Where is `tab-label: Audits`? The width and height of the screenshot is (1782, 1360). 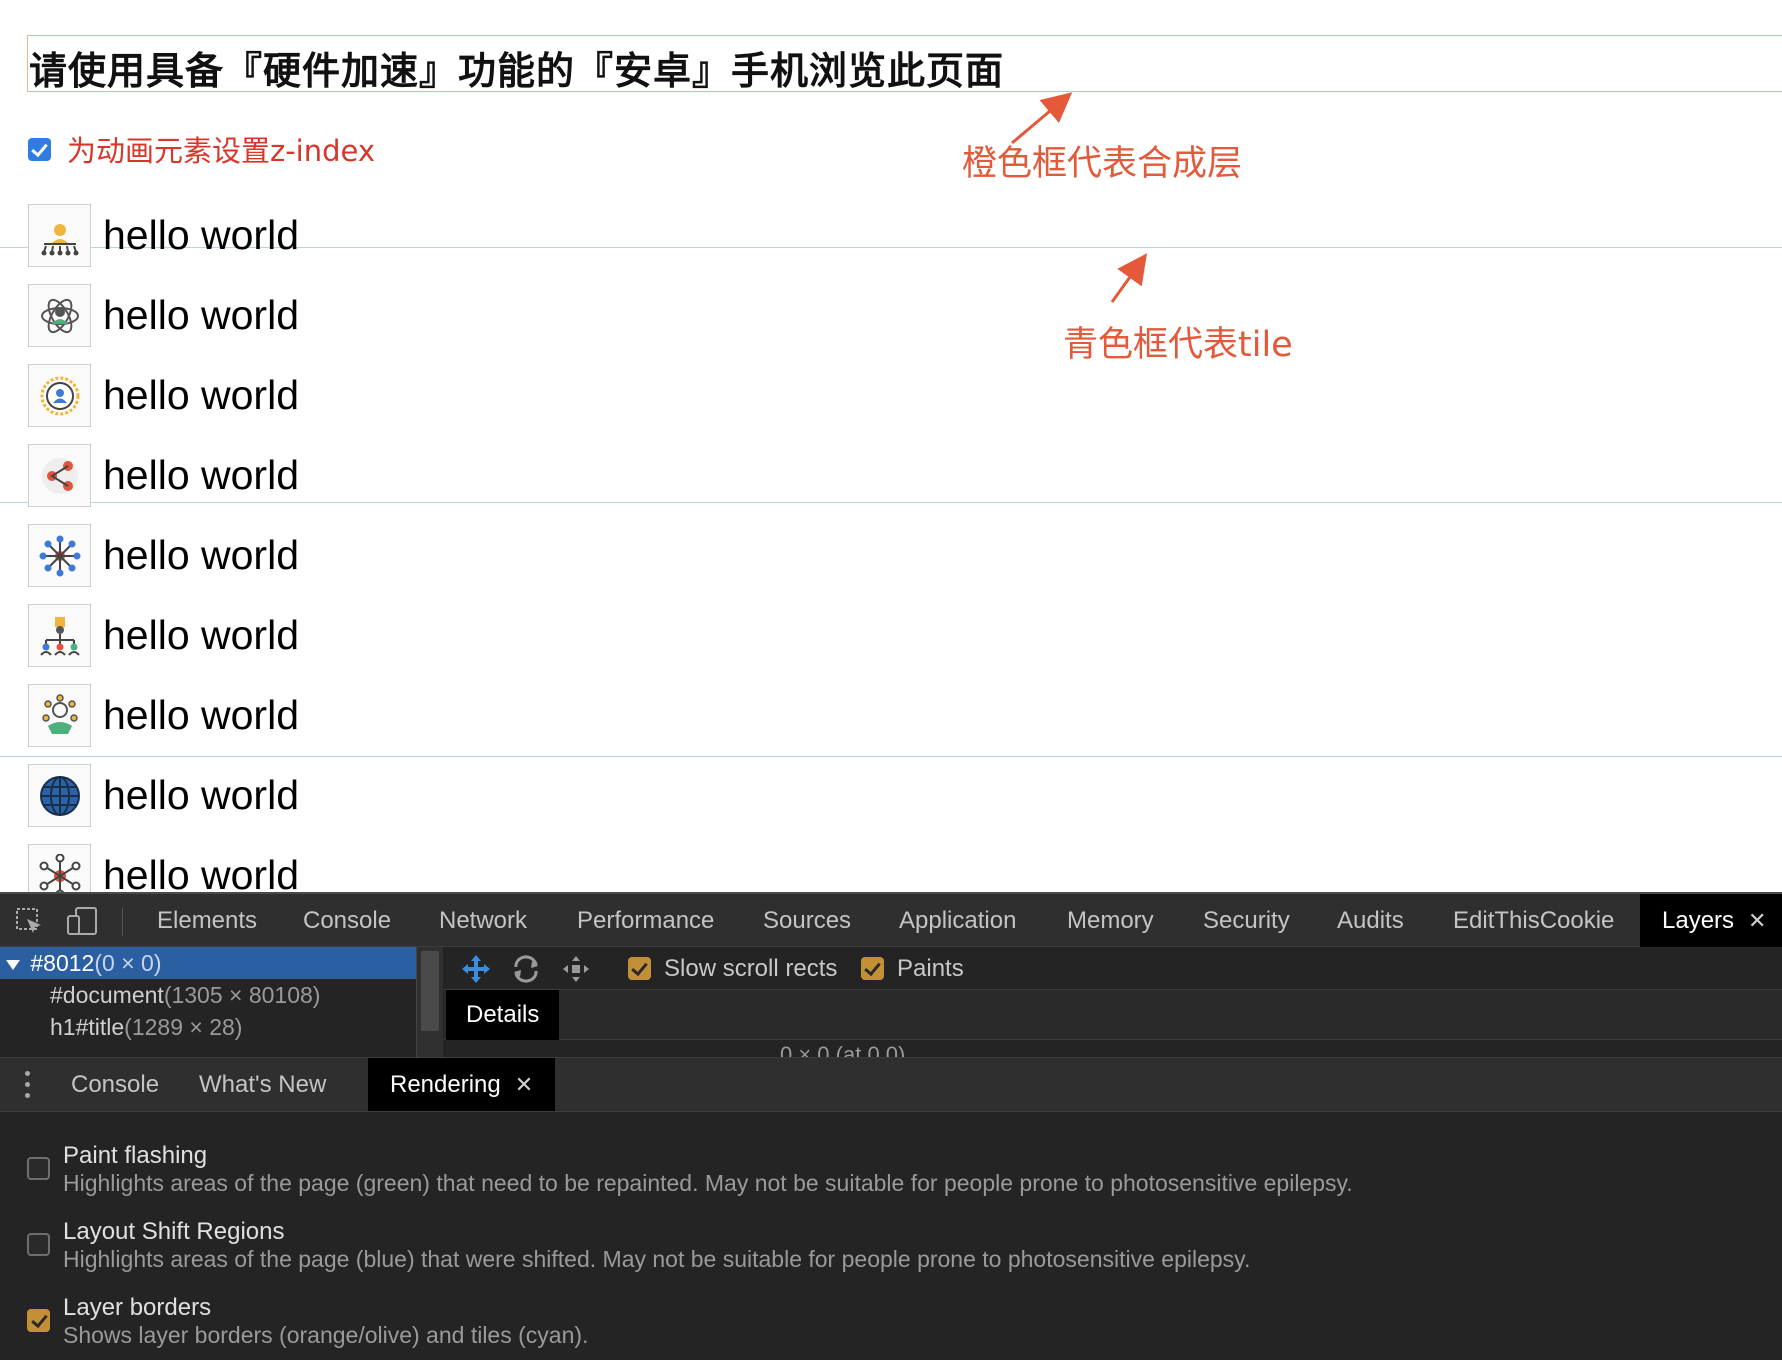
tab-label: Audits is located at coordinates (1370, 920).